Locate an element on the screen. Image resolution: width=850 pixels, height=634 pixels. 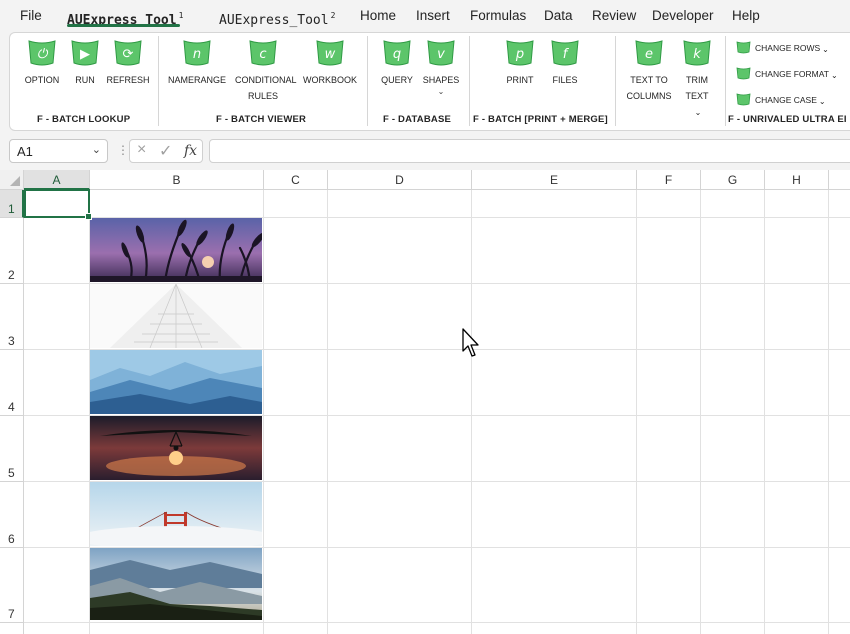
trim-text-label: TRIM TEXT ⌄ is located at coordinates (697, 96).